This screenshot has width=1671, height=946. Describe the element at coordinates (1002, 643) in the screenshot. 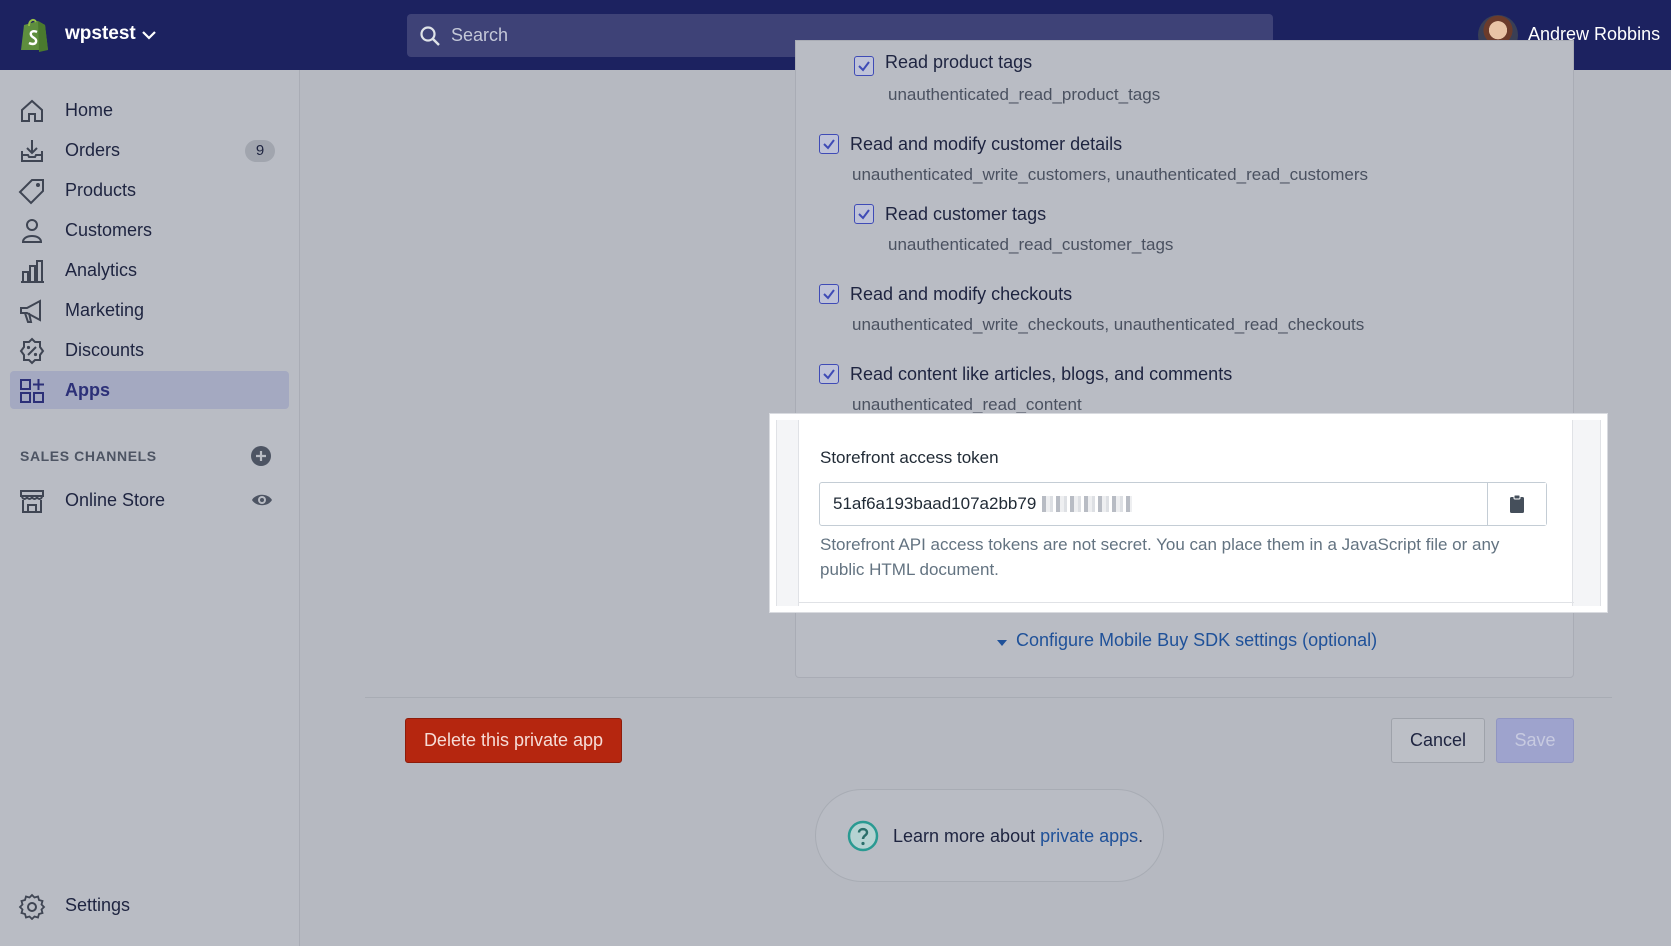

I see `caret-down-icon` at that location.